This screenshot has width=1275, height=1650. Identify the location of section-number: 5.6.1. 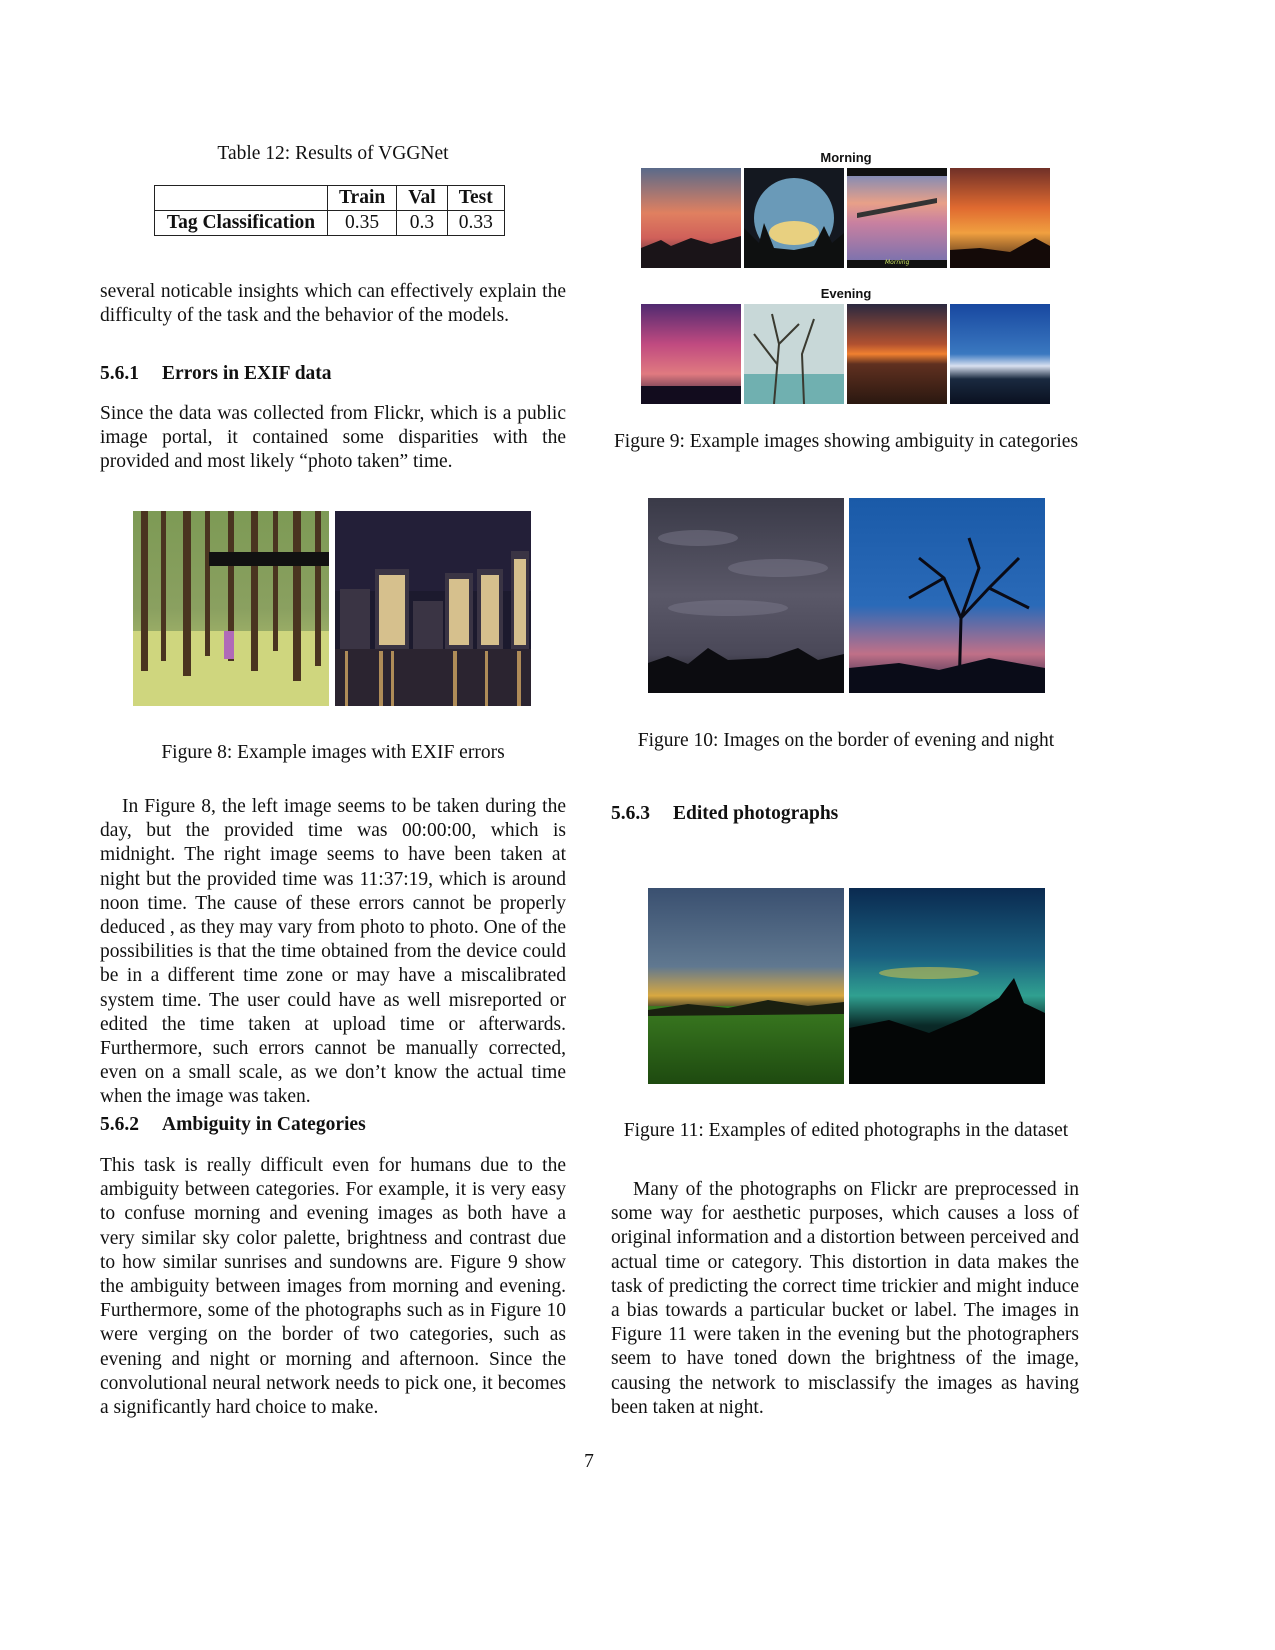
(119, 373).